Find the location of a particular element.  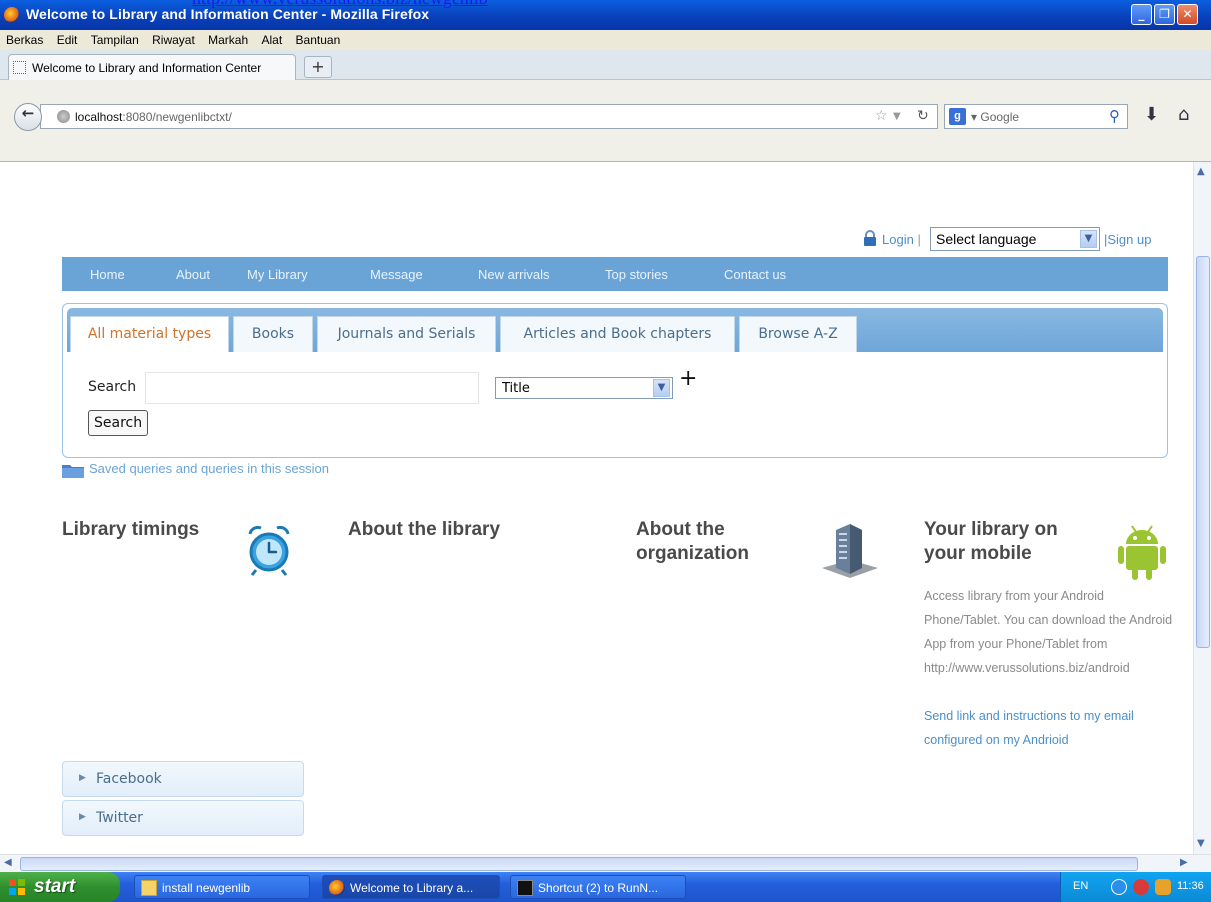

menu-berkas: Berkas is located at coordinates (24, 40).